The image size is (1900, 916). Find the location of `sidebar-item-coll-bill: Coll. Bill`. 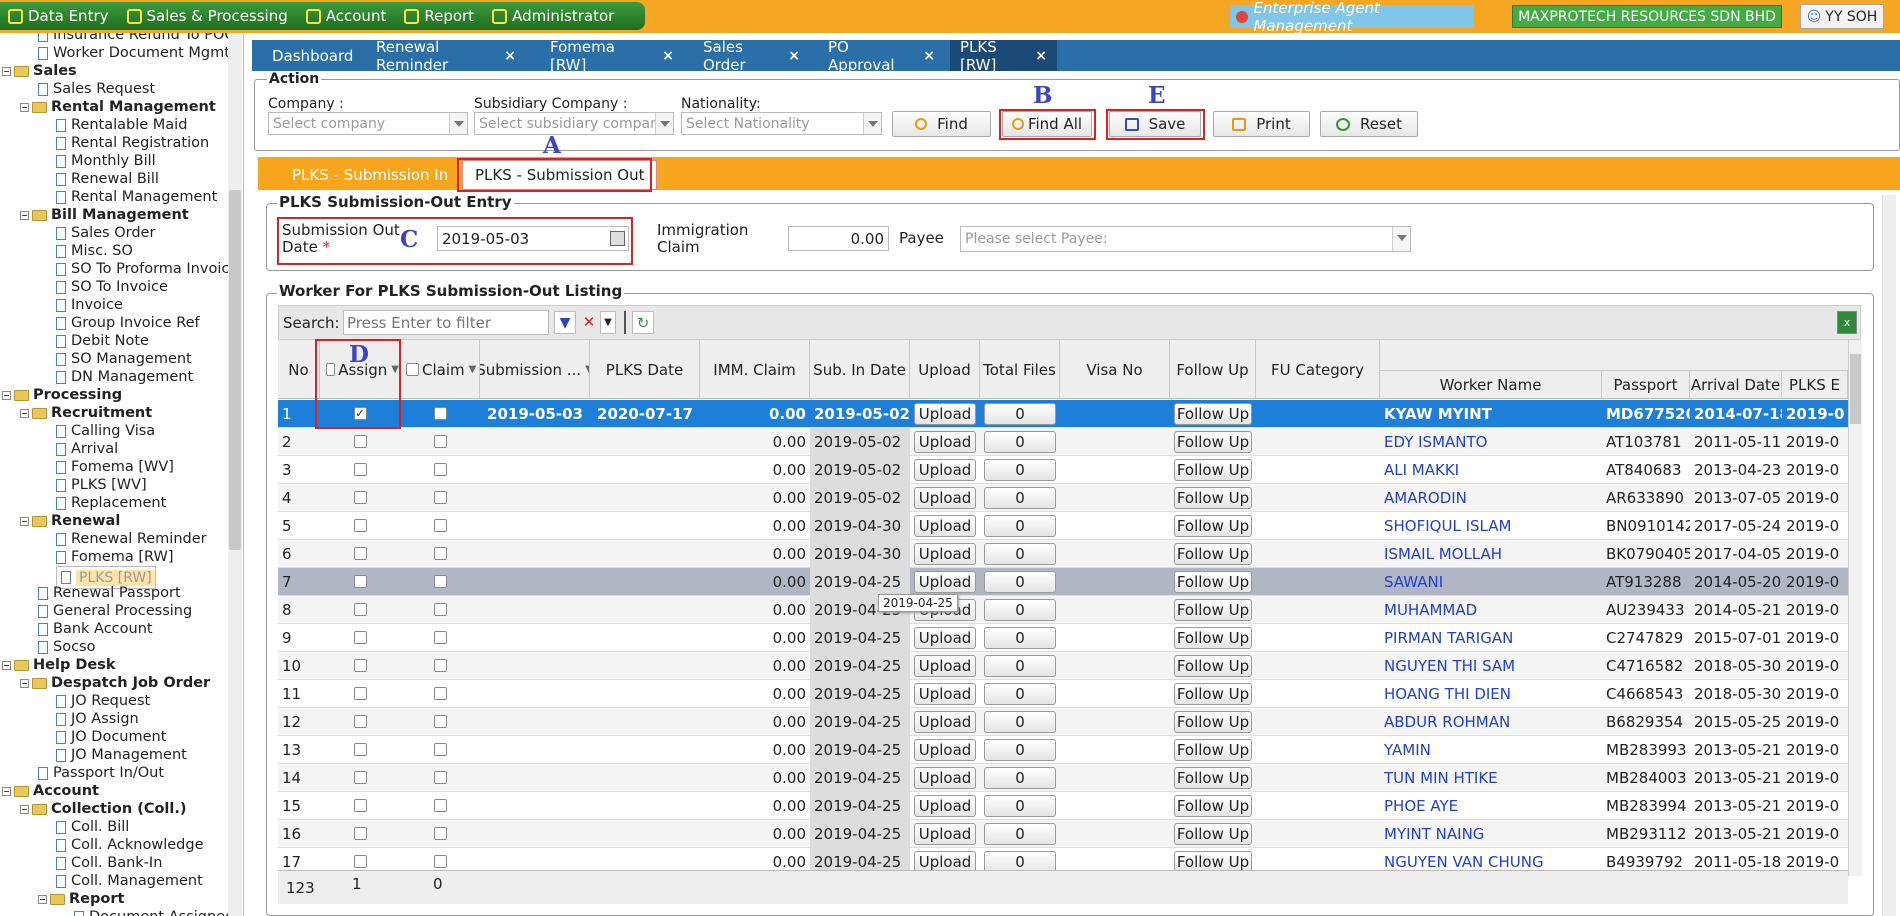

sidebar-item-coll-bill: Coll. Bill is located at coordinates (92, 827).